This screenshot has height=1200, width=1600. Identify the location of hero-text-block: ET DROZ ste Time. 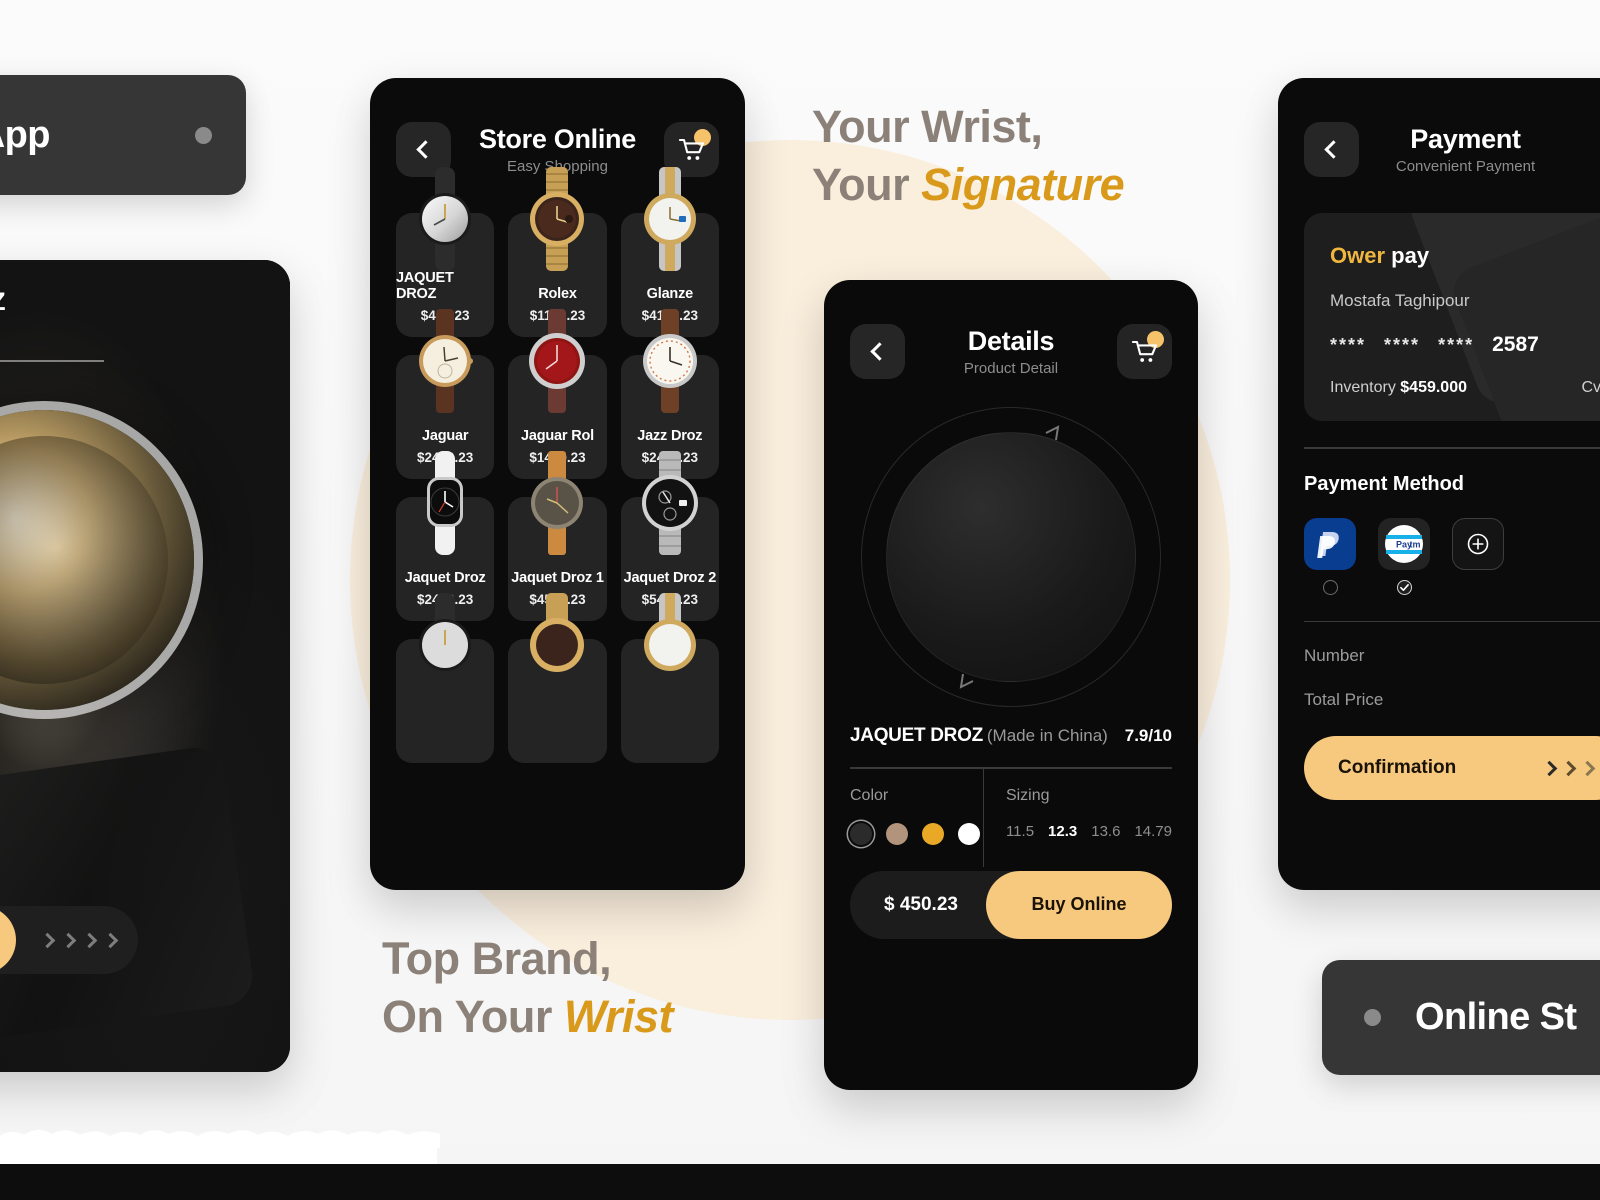
(52, 325).